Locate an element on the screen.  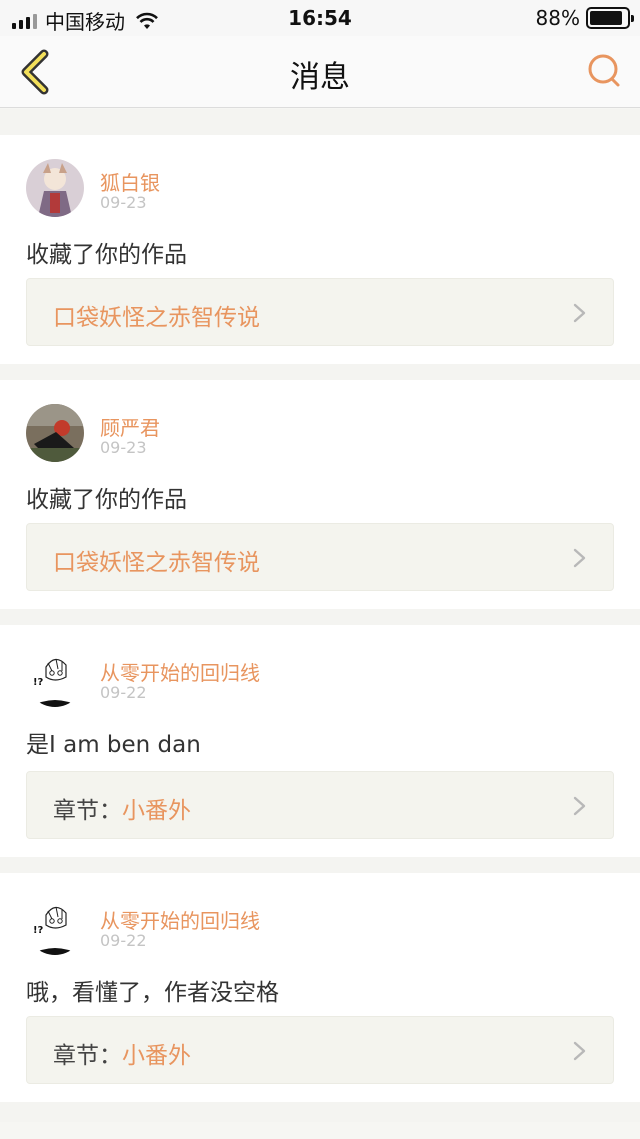
message-text: 哦，看懂了，作者没空格 is located at coordinates (152, 993).